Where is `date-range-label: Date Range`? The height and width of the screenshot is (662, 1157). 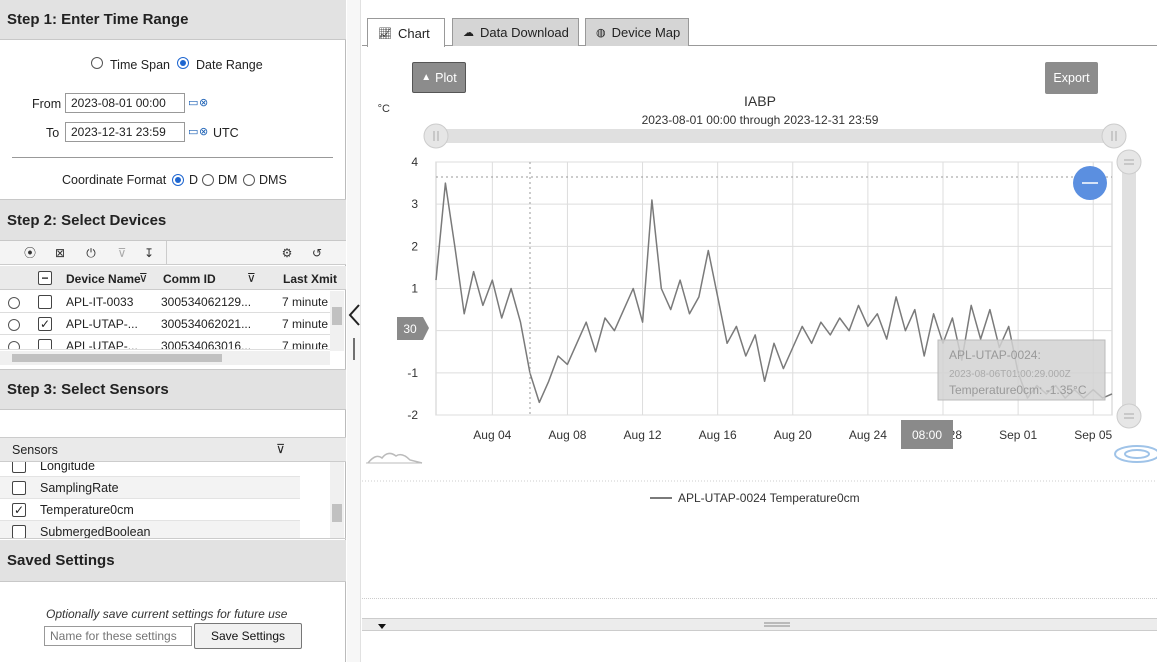
date-range-label: Date Range is located at coordinates (229, 65).